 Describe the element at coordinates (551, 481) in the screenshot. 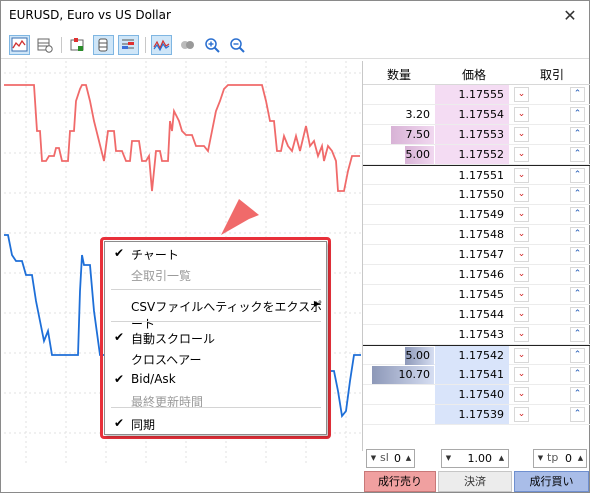

I see `buy-market-button: 成行買い(Buy)` at that location.